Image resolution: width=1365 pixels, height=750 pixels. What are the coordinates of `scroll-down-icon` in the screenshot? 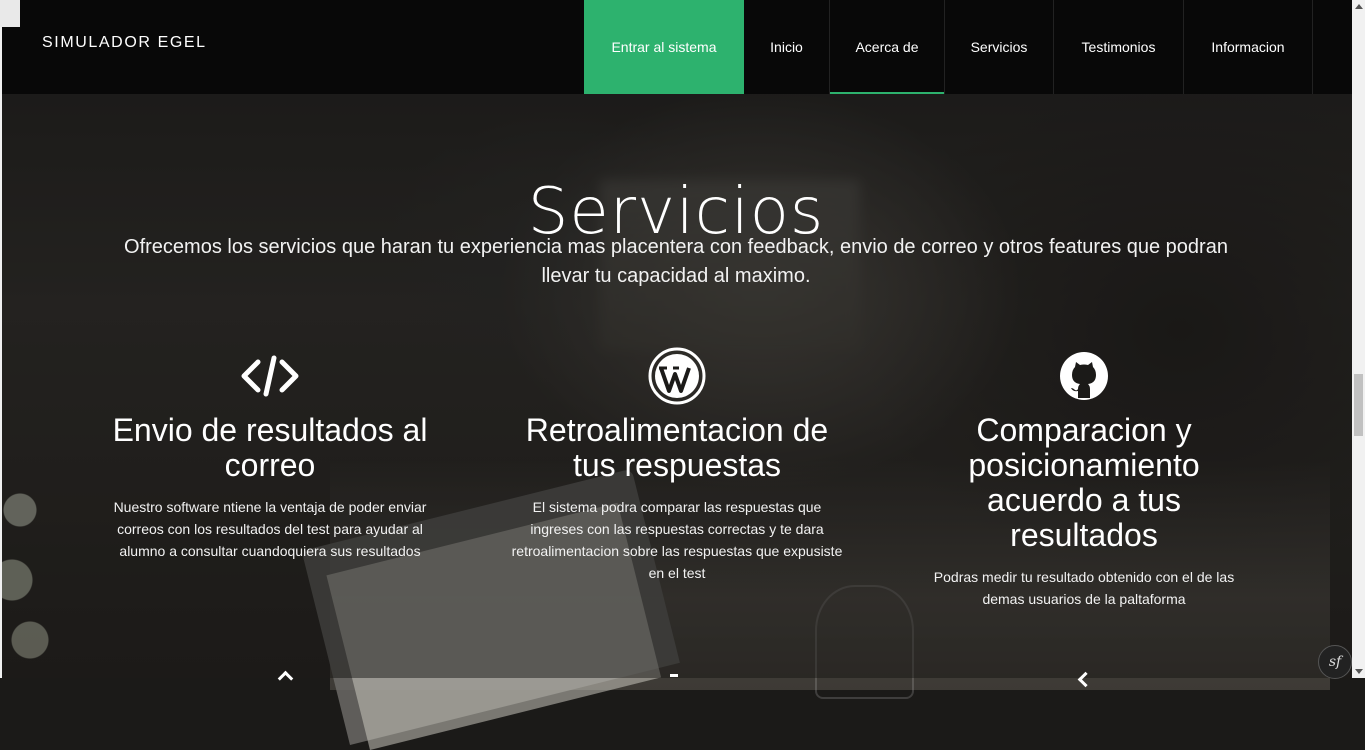 It's located at (1359, 671).